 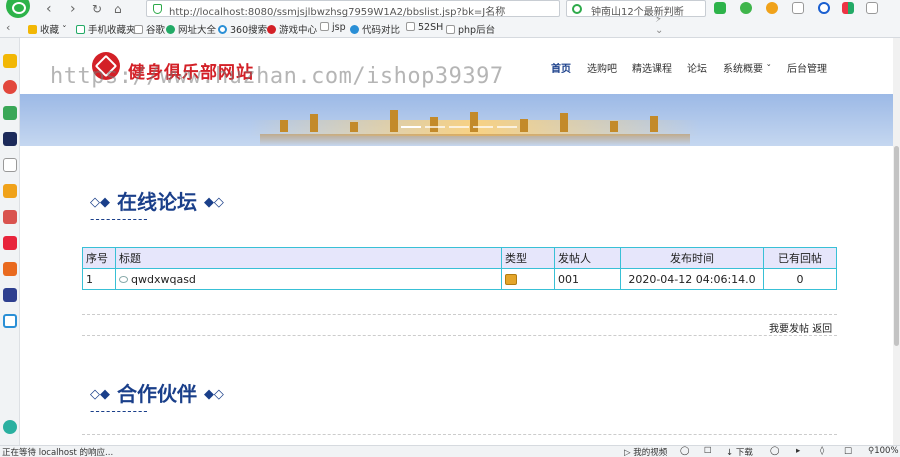 I want to click on shopping-icon, so click(x=10, y=191).